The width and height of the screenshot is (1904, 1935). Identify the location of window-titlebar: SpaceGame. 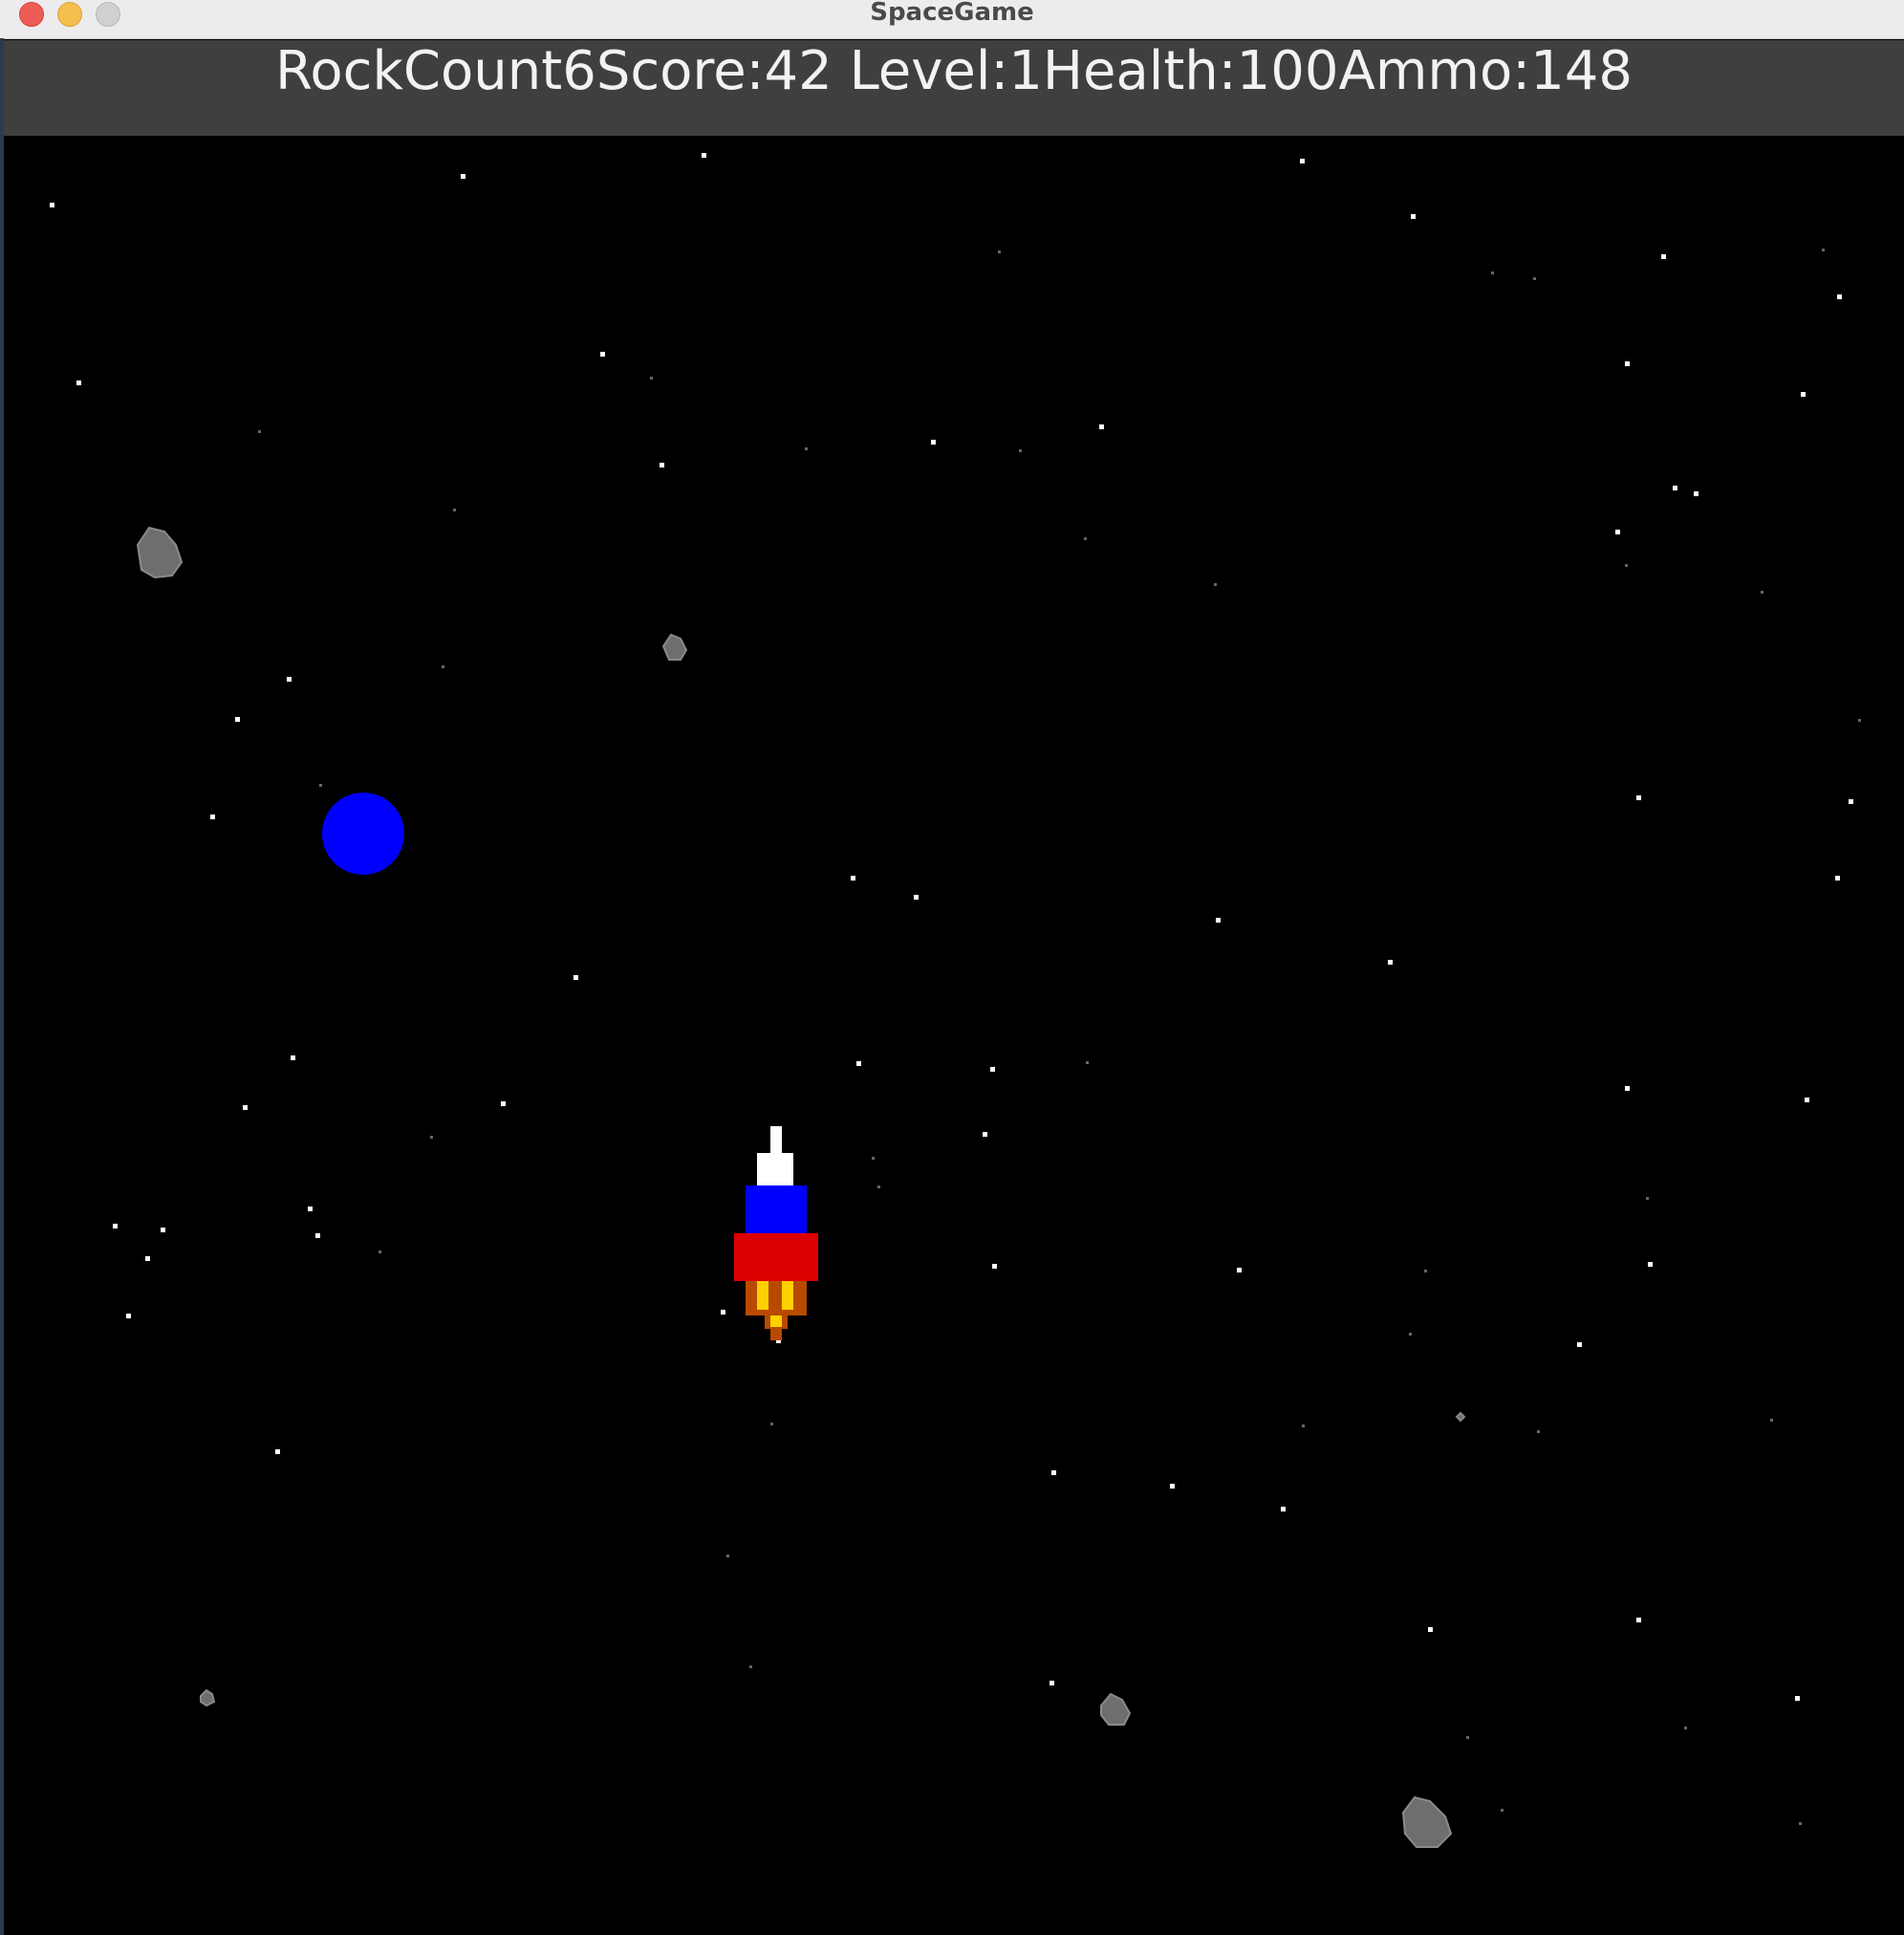
(952, 19).